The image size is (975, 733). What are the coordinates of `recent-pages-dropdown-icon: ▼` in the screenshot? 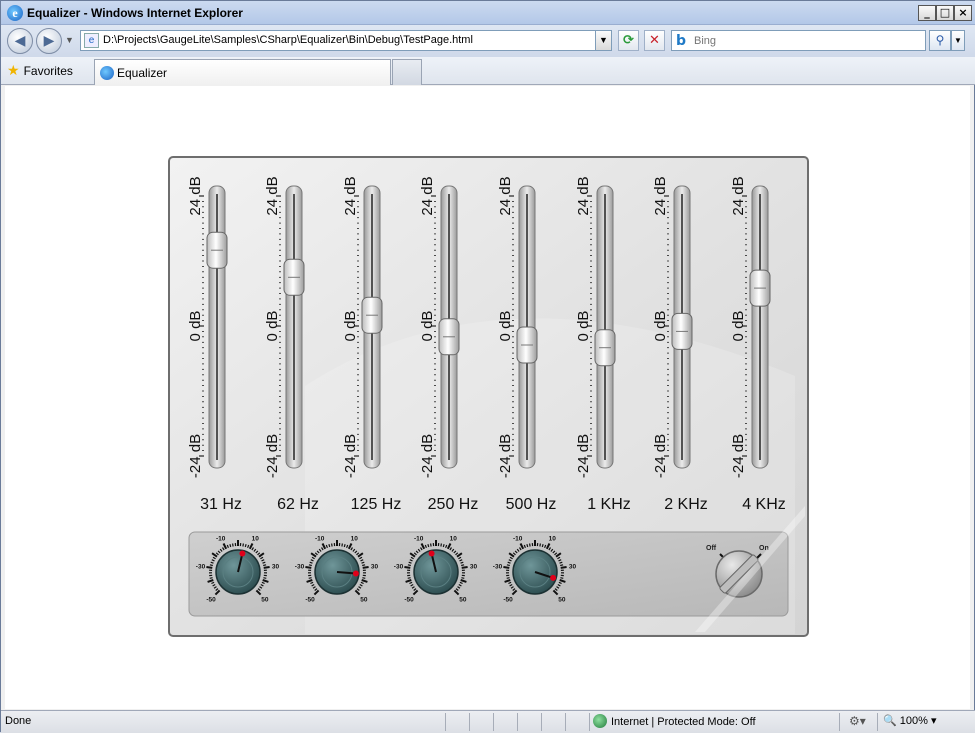 It's located at (69, 40).